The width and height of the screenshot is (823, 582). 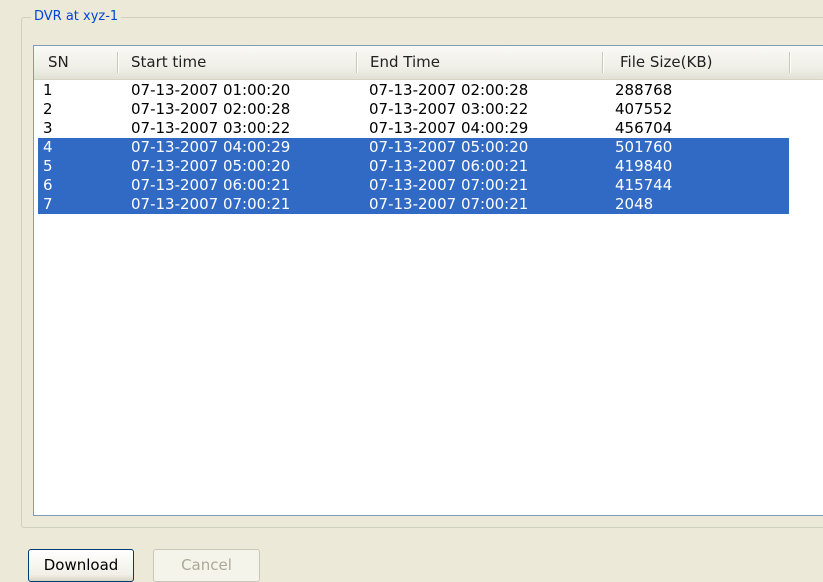 I want to click on cell-sn: 5, so click(x=48, y=166).